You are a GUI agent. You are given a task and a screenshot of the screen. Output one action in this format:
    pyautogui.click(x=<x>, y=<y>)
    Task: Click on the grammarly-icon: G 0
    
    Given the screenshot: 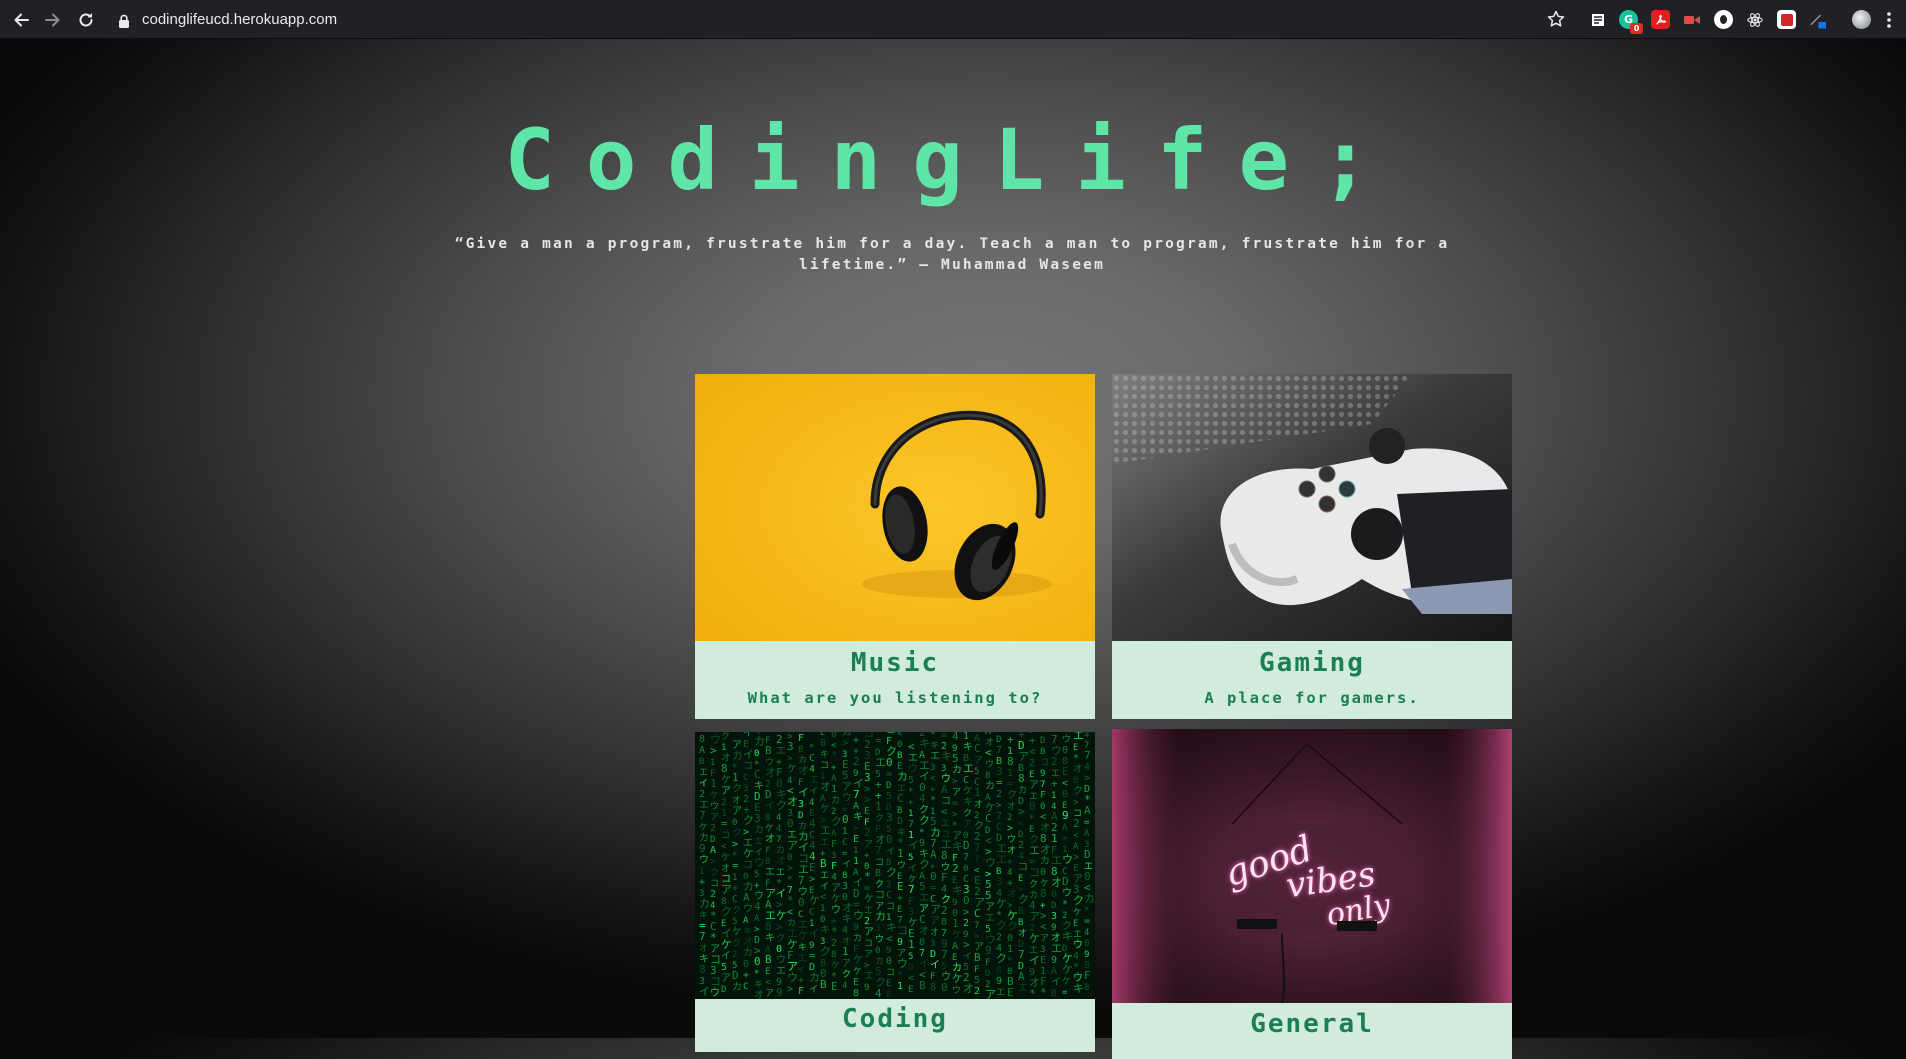 What is the action you would take?
    pyautogui.click(x=1631, y=22)
    